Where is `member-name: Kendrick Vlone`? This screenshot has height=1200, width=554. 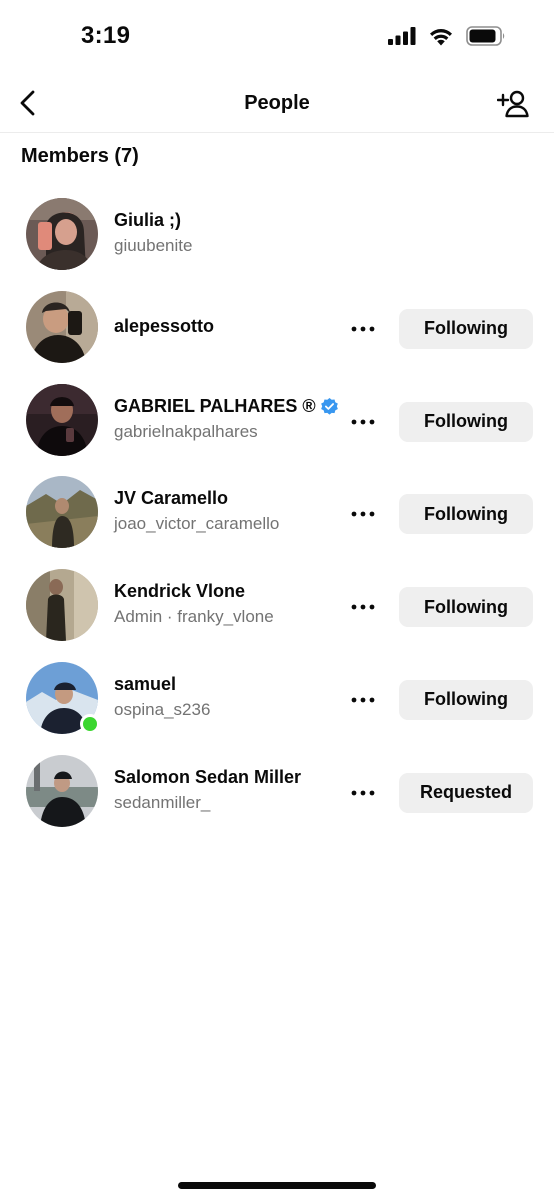
member-name: Kendrick Vlone is located at coordinates (180, 591).